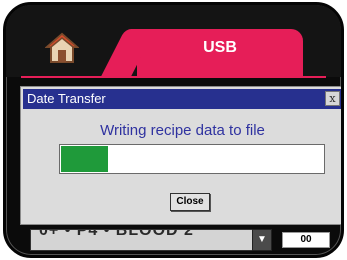 The width and height of the screenshot is (347, 260). Describe the element at coordinates (220, 47) in the screenshot. I see `tab-usb-label: USB` at that location.